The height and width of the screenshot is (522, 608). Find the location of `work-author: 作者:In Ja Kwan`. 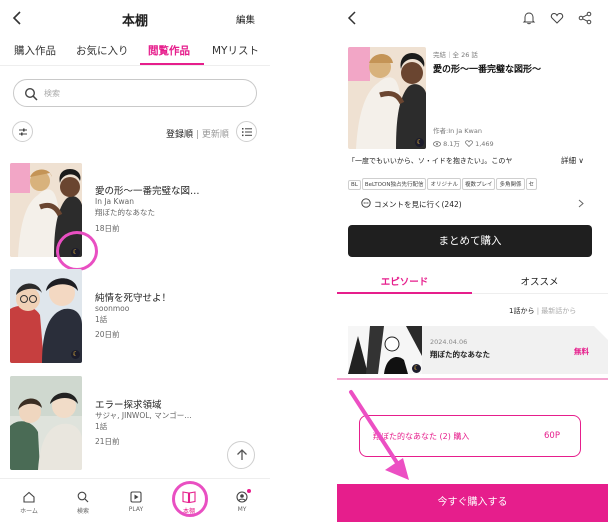

work-author: 作者:In Ja Kwan is located at coordinates (457, 131).